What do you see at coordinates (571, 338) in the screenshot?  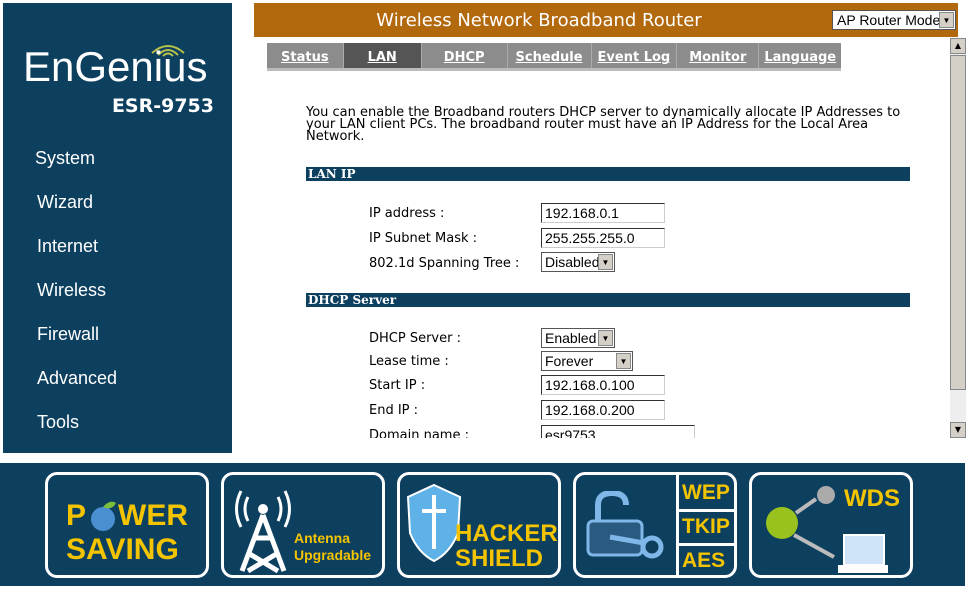 I see `dhcp-server-value: Enabled` at bounding box center [571, 338].